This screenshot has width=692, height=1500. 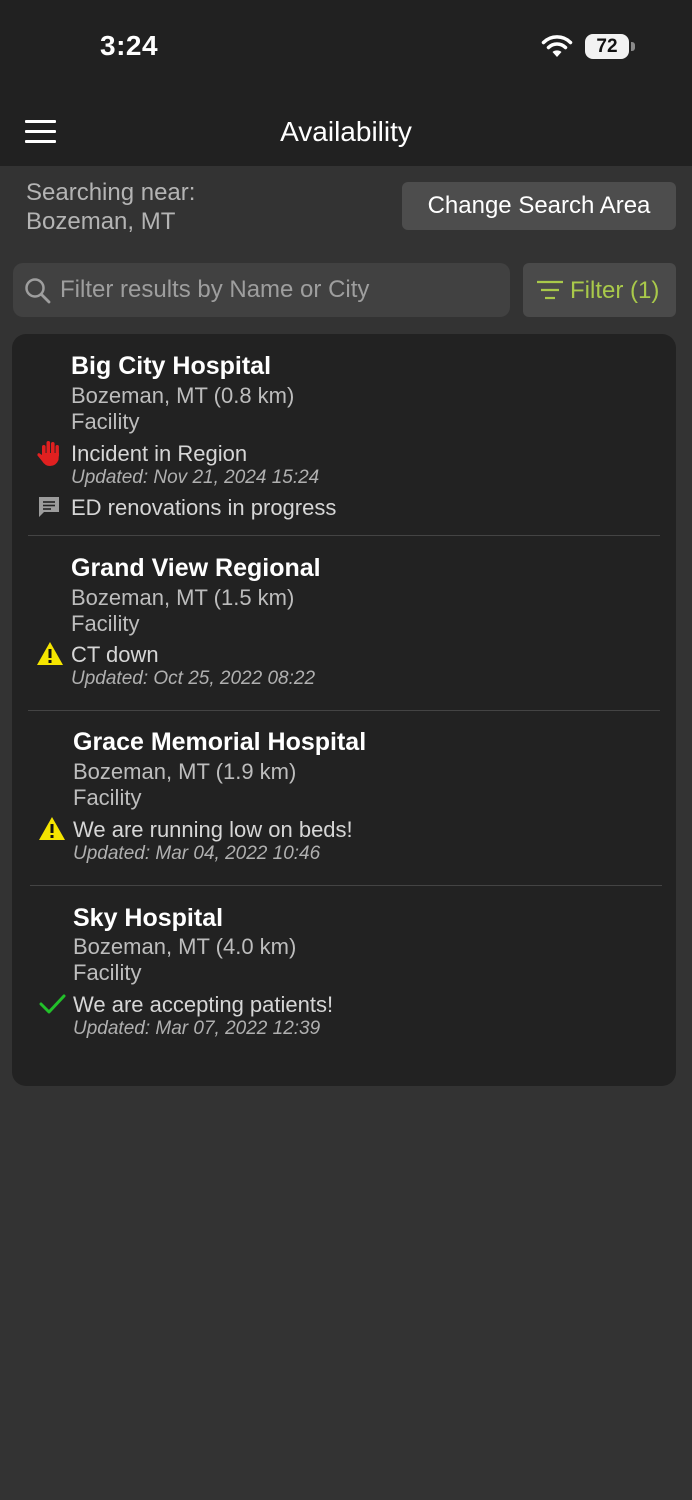 What do you see at coordinates (195, 477) in the screenshot?
I see `facility-updated: Updated: Nov 21, 2024 15:24` at bounding box center [195, 477].